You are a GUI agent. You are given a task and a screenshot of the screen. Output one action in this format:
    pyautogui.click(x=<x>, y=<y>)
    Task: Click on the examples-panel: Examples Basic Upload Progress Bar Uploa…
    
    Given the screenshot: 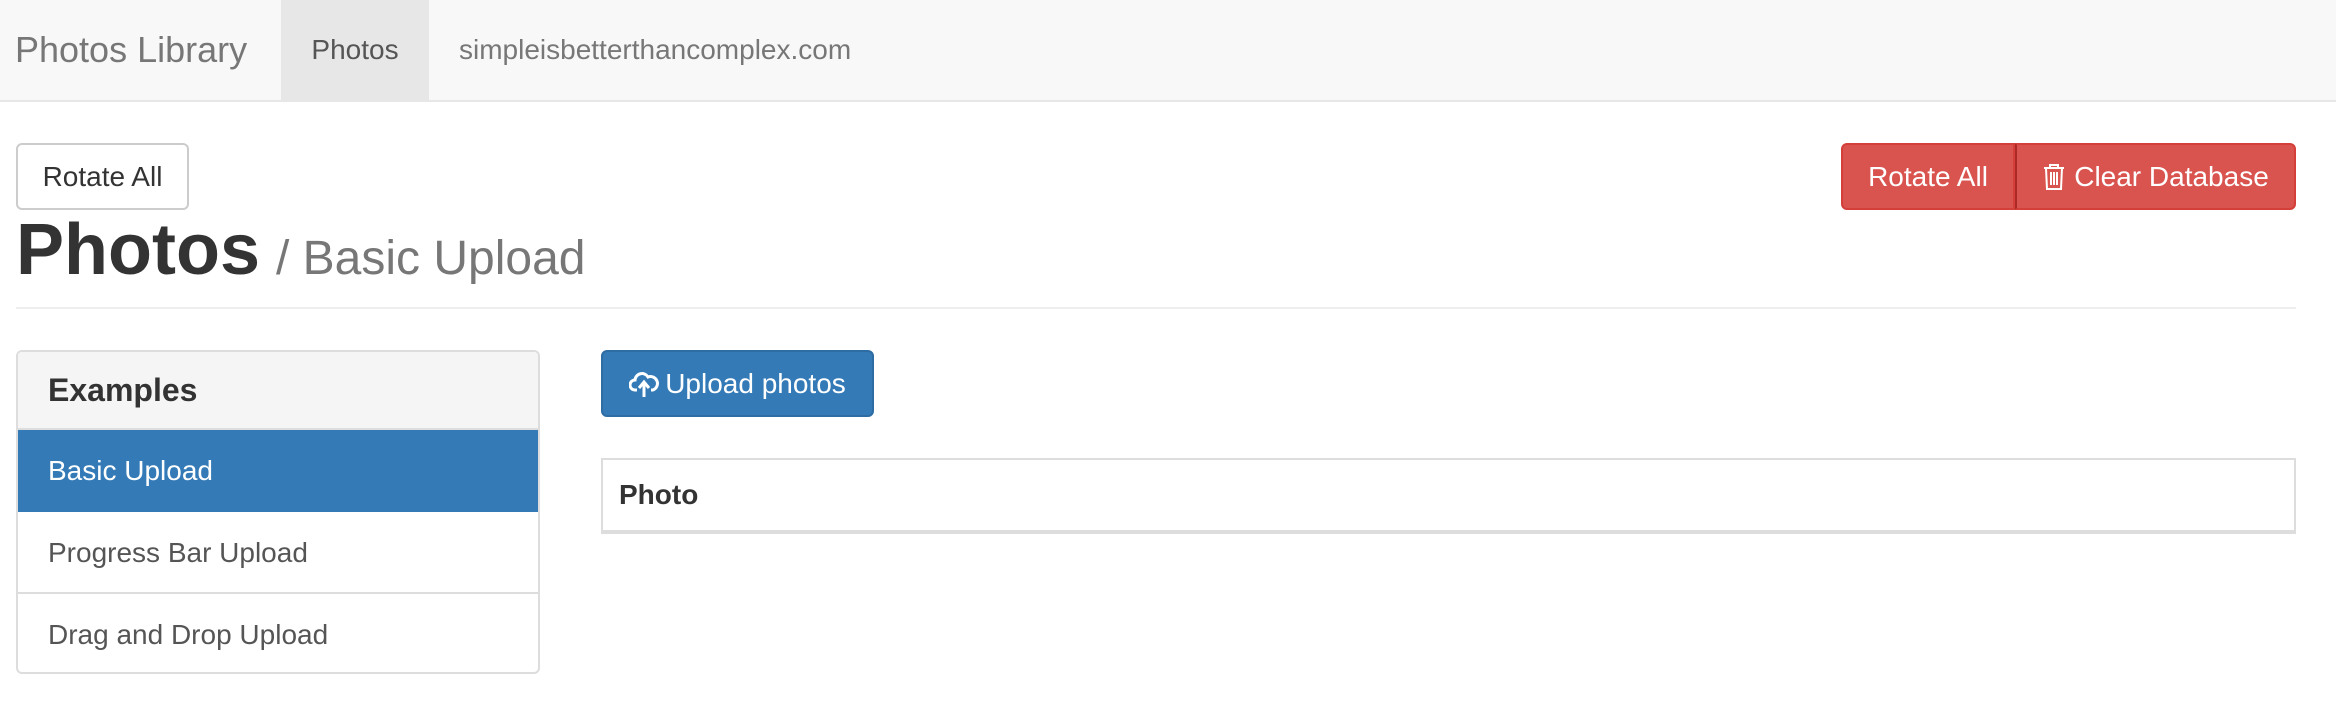 What is the action you would take?
    pyautogui.click(x=278, y=512)
    